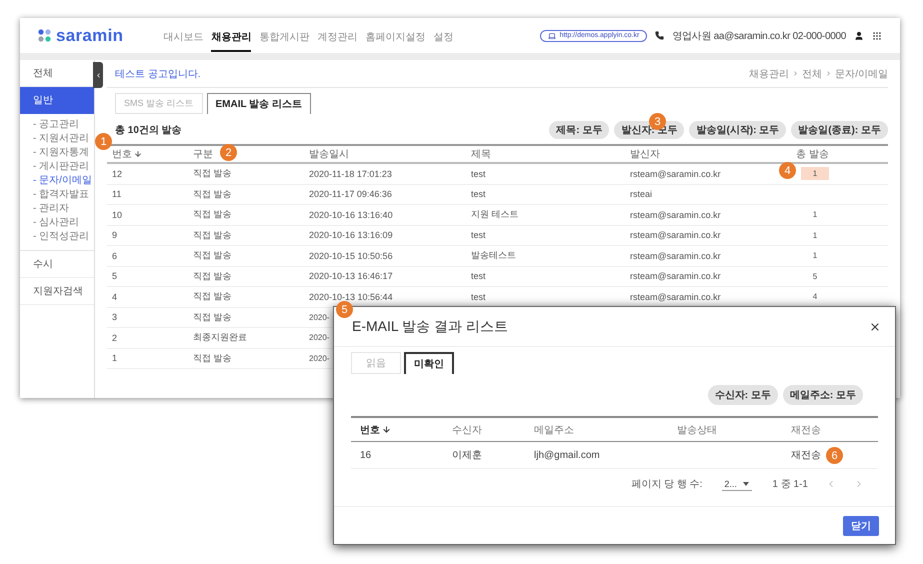 The width and height of the screenshot is (923, 564). Describe the element at coordinates (759, 36) in the screenshot. I see `contact-text: 영업사원 aa@saramin.co.kr 02-000-0000` at that location.